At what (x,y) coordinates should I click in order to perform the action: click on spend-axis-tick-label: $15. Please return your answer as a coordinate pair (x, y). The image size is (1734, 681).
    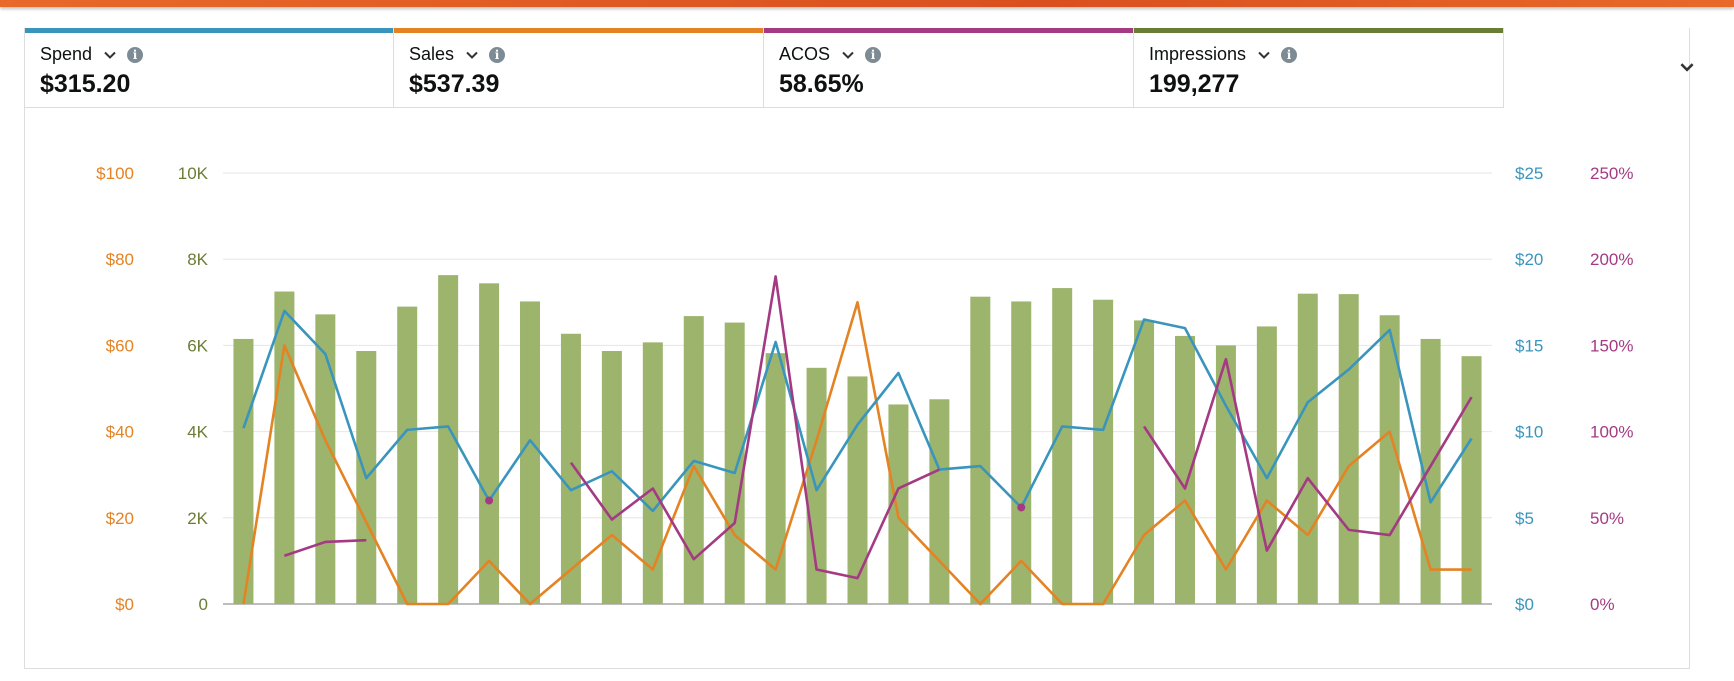
    Looking at the image, I should click on (1529, 345).